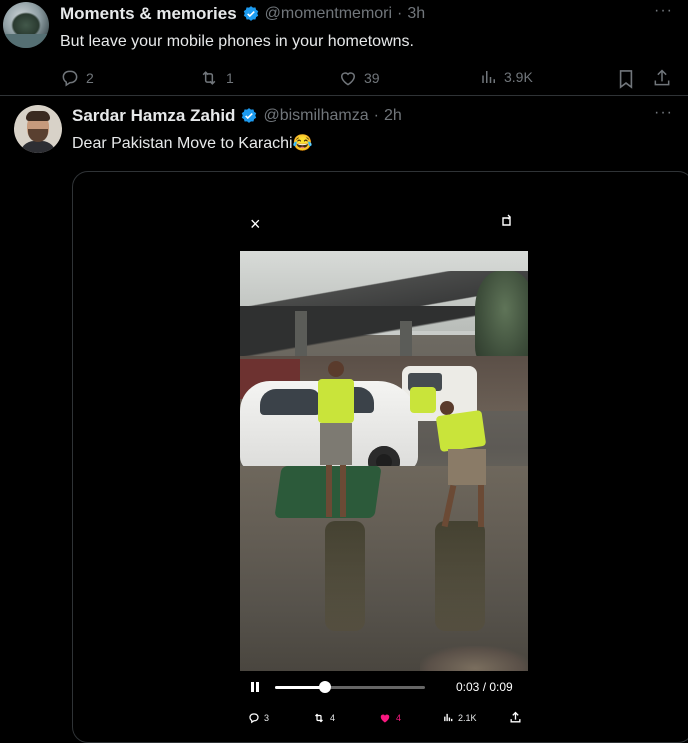 Image resolution: width=688 pixels, height=743 pixels. What do you see at coordinates (237, 116) in the screenshot?
I see `tweet-header: Sardar Hamza Zahid @bismilhamza · 2h` at bounding box center [237, 116].